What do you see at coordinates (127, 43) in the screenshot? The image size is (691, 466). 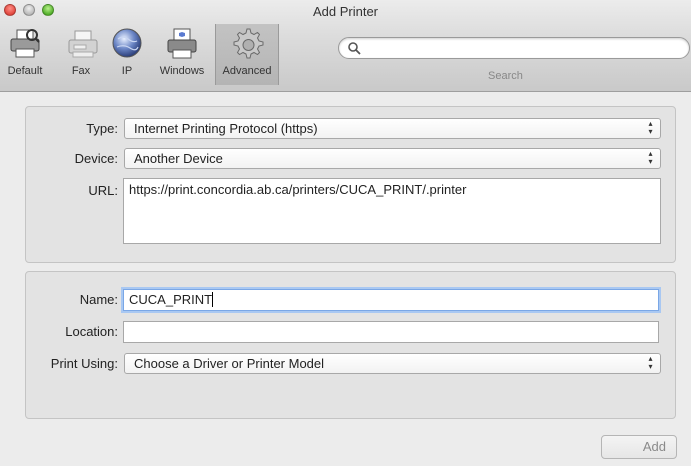 I see `ip-globe-icon` at bounding box center [127, 43].